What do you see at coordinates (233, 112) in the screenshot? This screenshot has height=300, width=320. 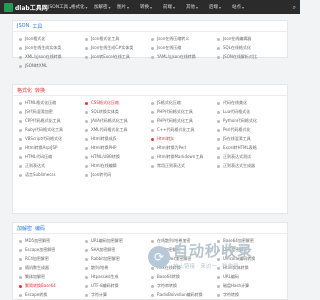 I see `tool-link: Lua代码格式化` at bounding box center [233, 112].